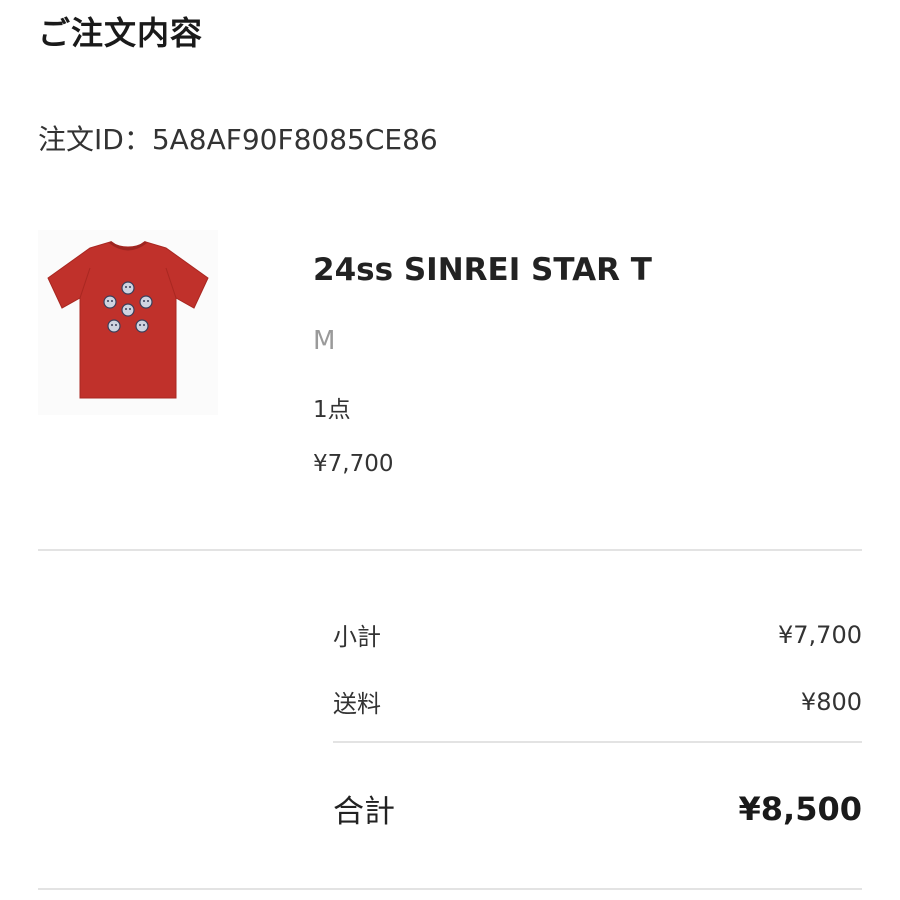  What do you see at coordinates (121, 33) in the screenshot?
I see `page-title: ご注文内容` at bounding box center [121, 33].